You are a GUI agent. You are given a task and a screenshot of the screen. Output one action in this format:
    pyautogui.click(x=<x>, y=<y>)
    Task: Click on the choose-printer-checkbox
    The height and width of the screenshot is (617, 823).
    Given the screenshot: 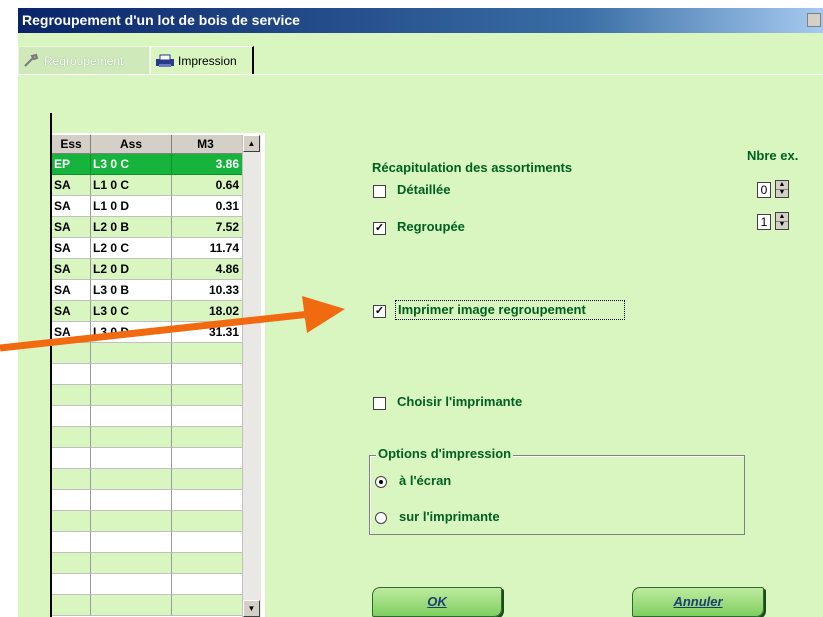 What is the action you would take?
    pyautogui.click(x=379, y=403)
    